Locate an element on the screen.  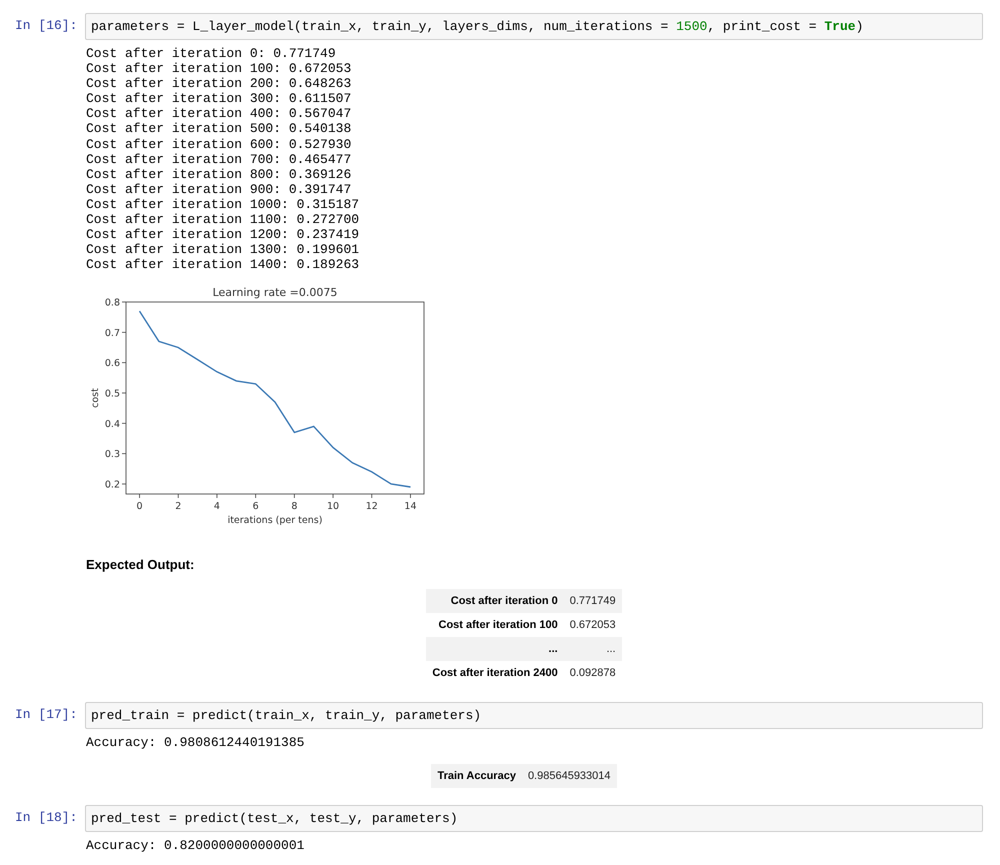
table-cell: 0.672053 is located at coordinates (593, 624).